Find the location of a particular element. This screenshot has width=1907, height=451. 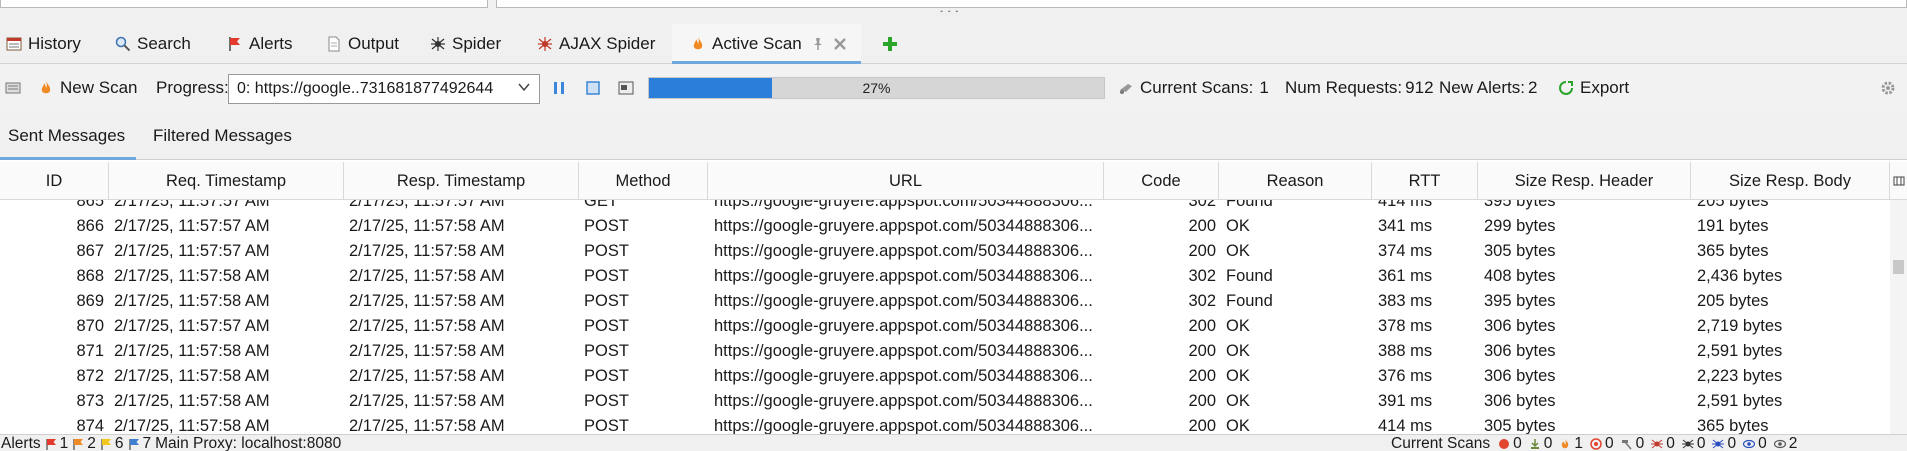

column-header: Method is located at coordinates (643, 181).